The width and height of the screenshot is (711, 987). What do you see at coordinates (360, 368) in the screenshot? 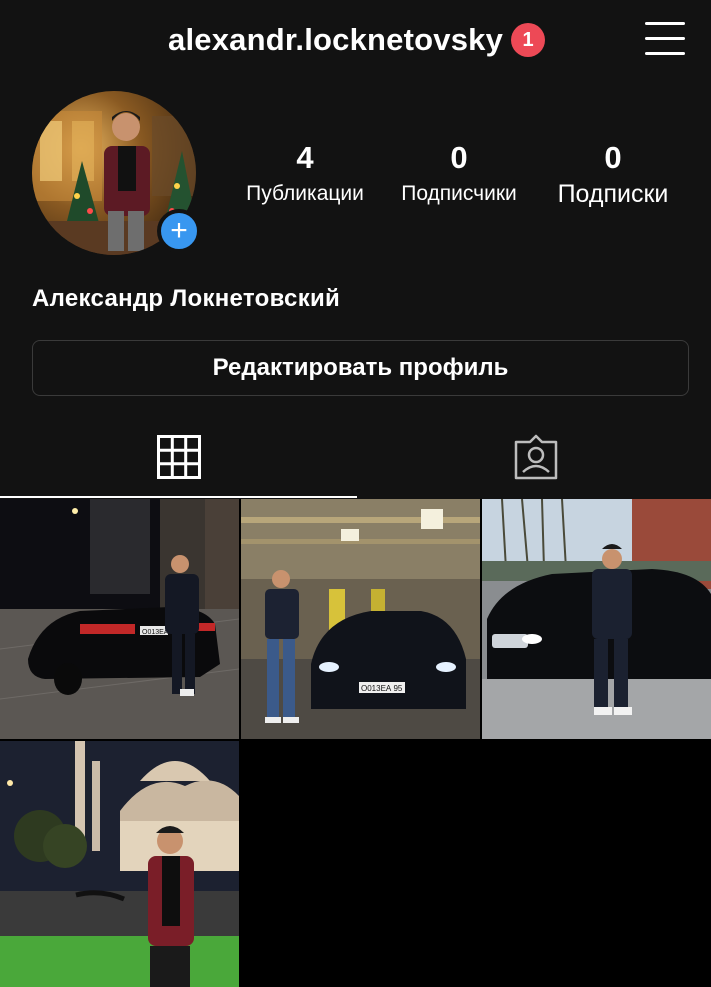
I see `edit-profile-button: Редактировать профиль` at bounding box center [360, 368].